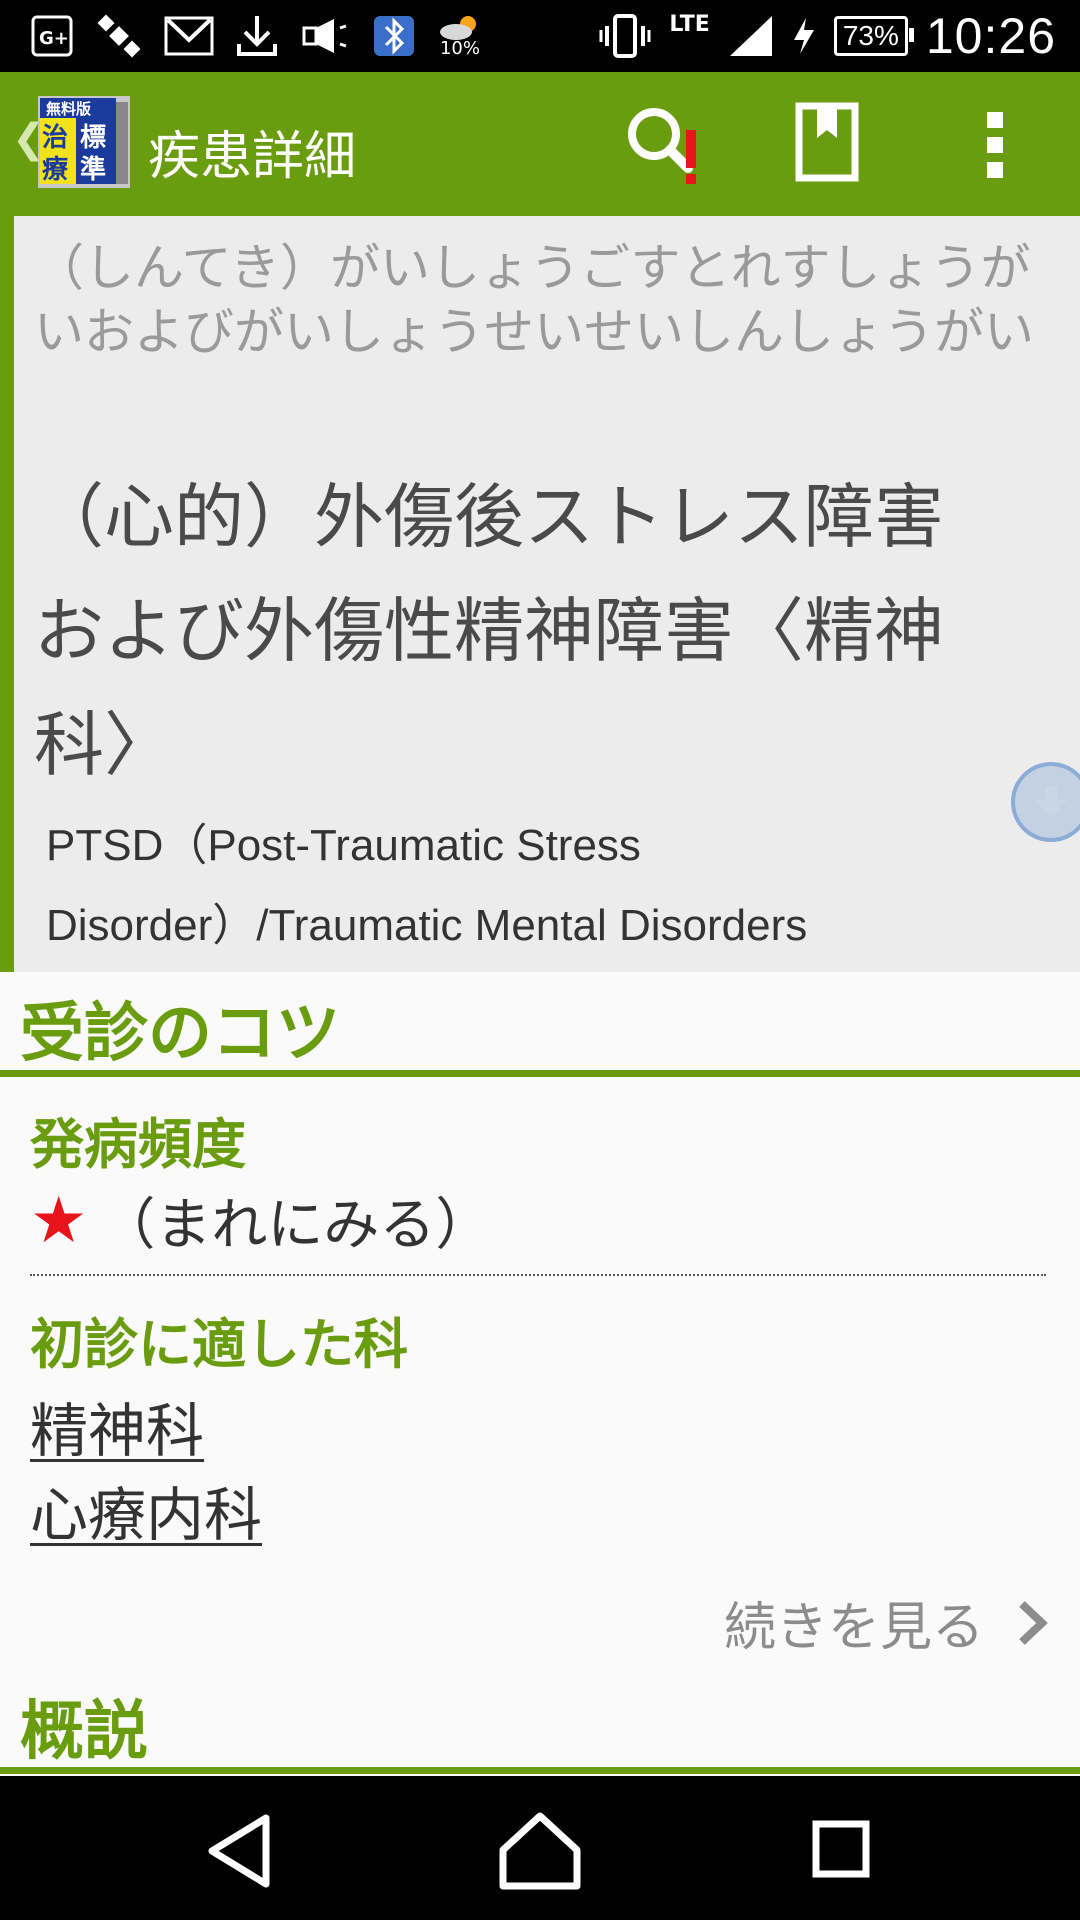 Image resolution: width=1080 pixels, height=1920 pixels. I want to click on department-link-psychiatry: 精神科, so click(117, 1426).